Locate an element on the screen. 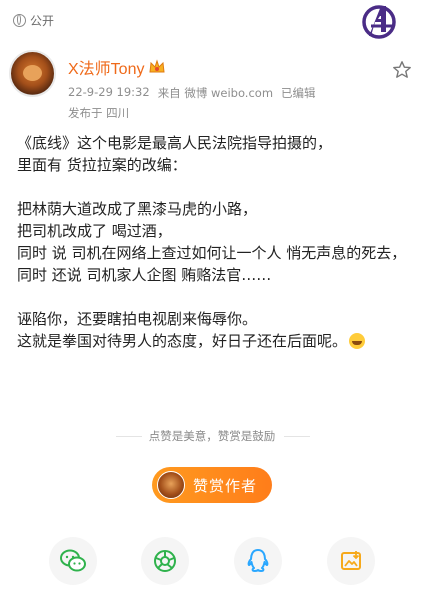  avatar is located at coordinates (32, 73).